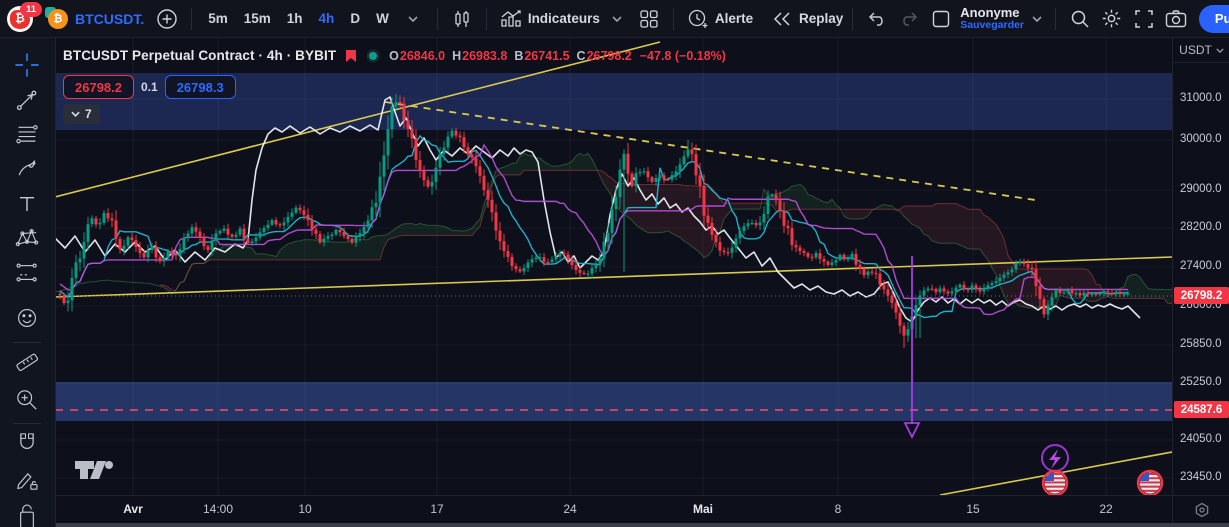 The image size is (1229, 527). I want to click on brush-tool, so click(27, 169).